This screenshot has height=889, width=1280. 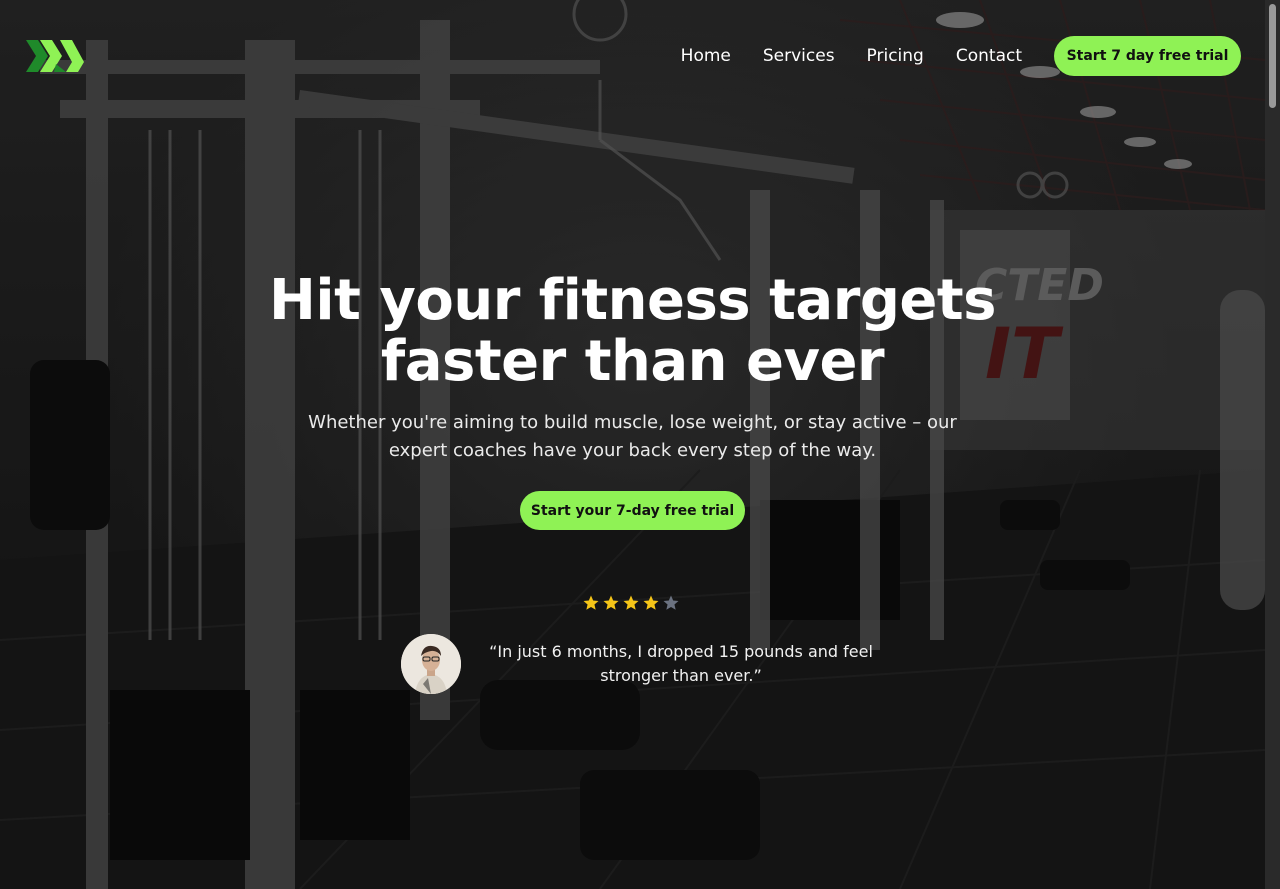 I want to click on nav-home-link: Home, so click(x=706, y=56).